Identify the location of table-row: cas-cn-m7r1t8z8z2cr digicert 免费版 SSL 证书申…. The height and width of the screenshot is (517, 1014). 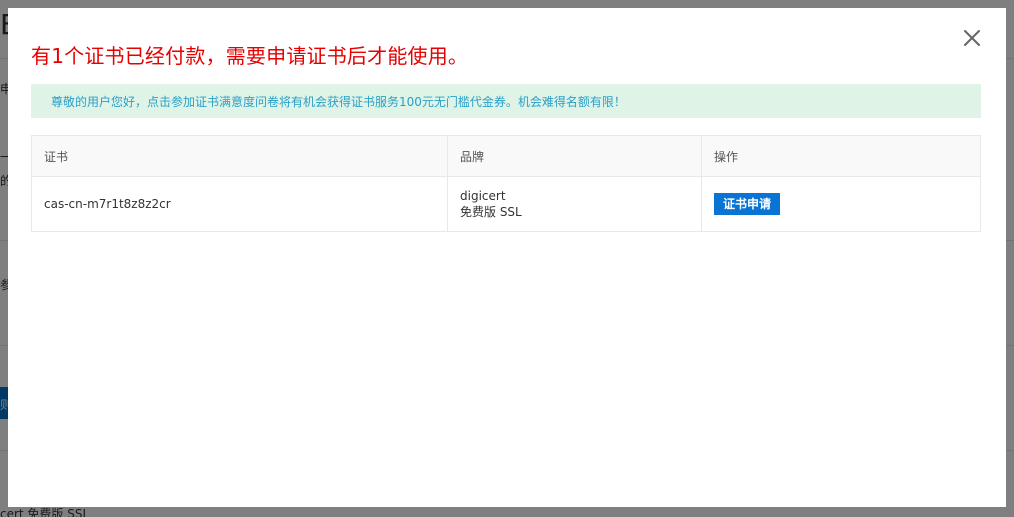
(506, 204).